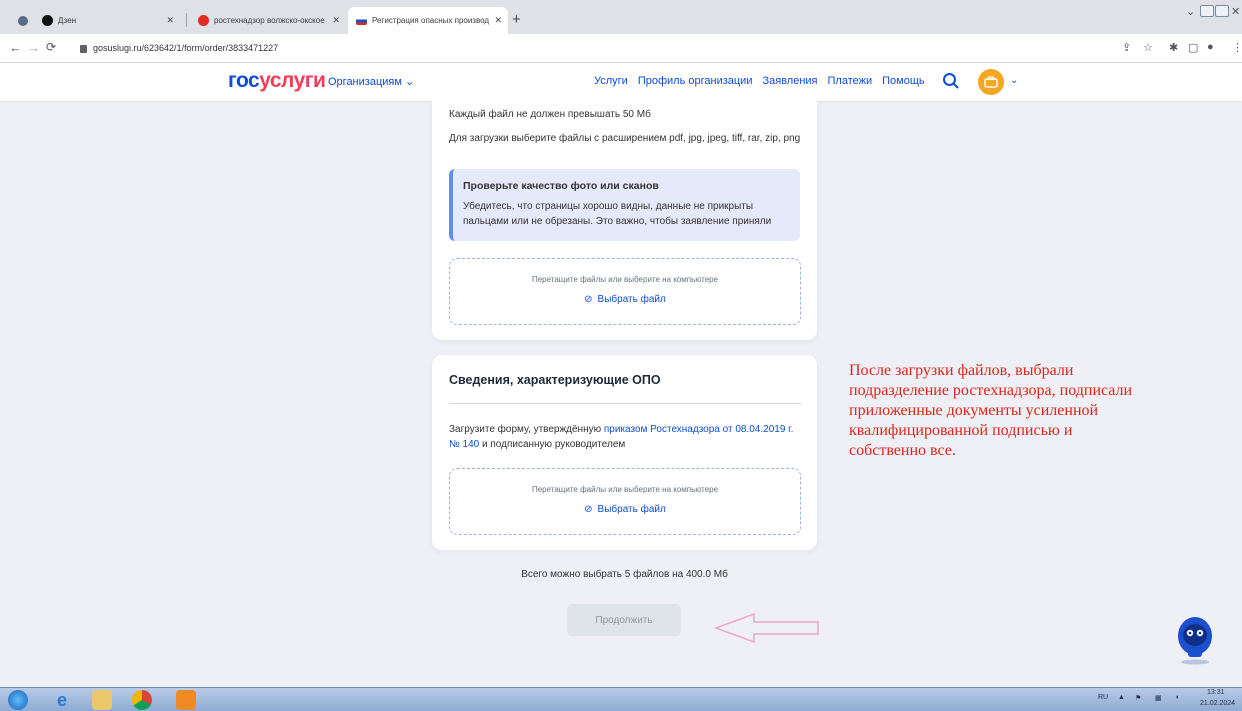 This screenshot has height=711, width=1242. I want to click on bookmark-star-icon: ☆, so click(1148, 47).